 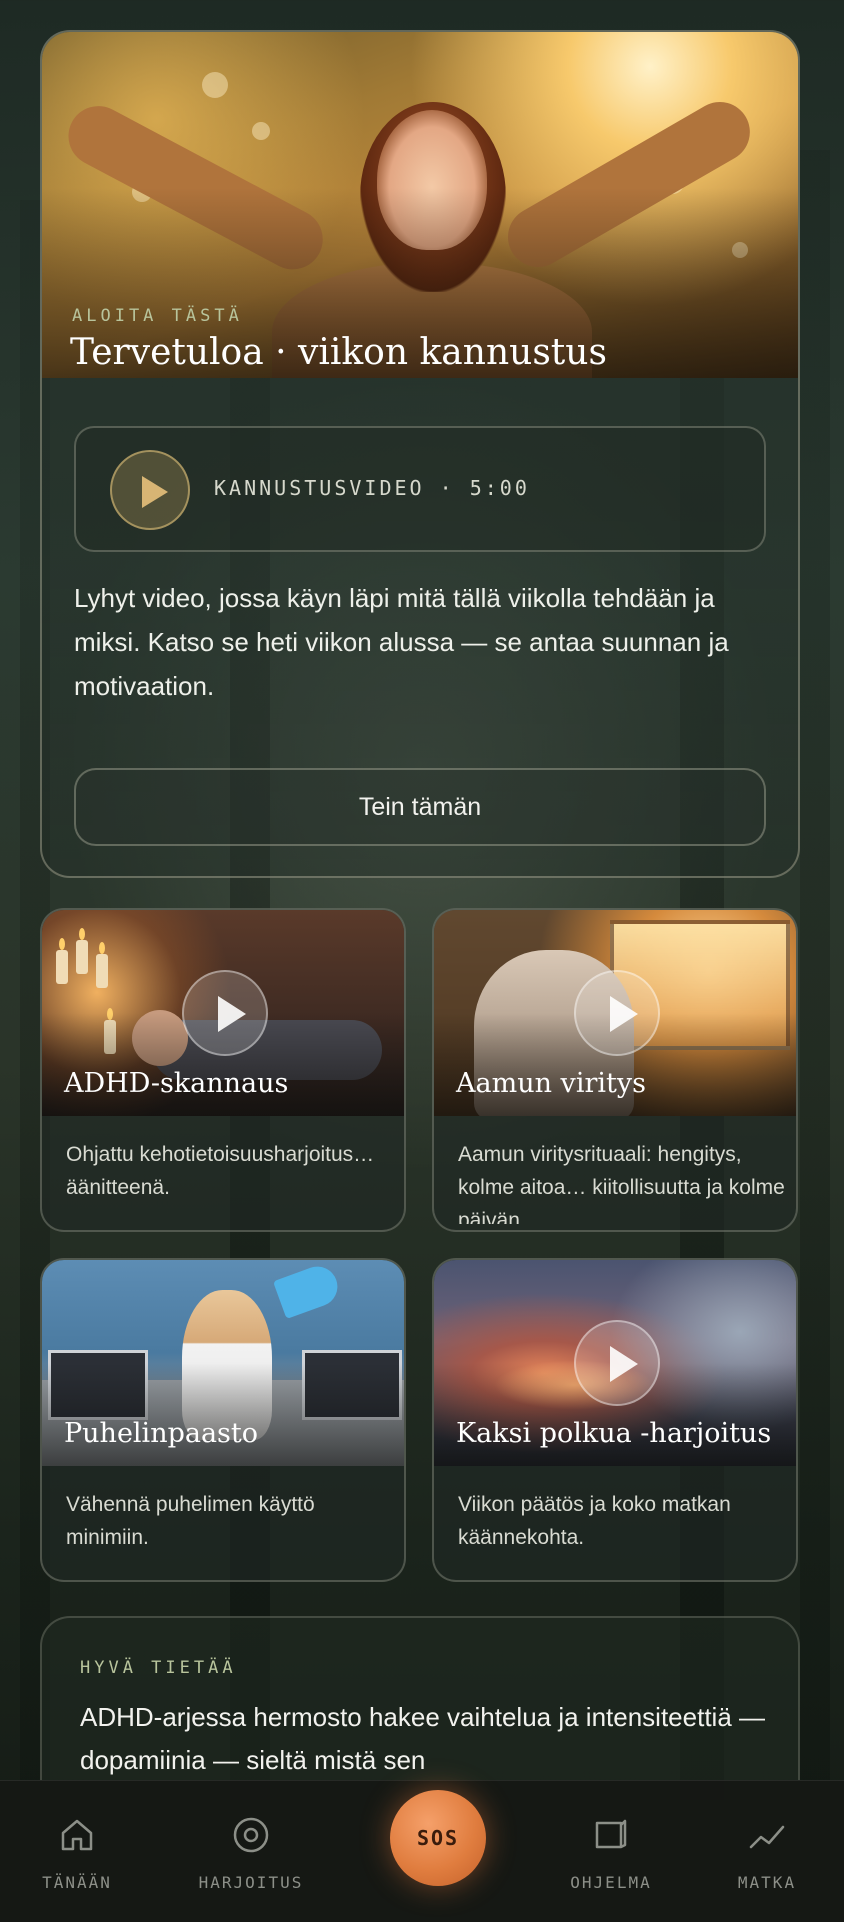 I want to click on nav-label: TÄNÄÄN, so click(x=77, y=1882).